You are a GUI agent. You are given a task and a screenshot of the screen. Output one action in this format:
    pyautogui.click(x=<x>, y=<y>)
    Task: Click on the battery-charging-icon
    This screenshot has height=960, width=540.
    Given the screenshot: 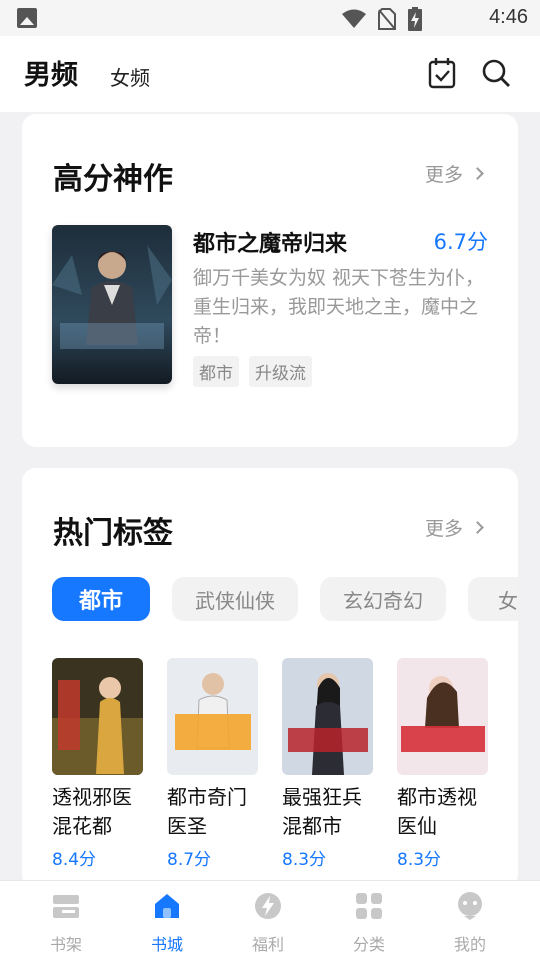 What is the action you would take?
    pyautogui.click(x=415, y=19)
    